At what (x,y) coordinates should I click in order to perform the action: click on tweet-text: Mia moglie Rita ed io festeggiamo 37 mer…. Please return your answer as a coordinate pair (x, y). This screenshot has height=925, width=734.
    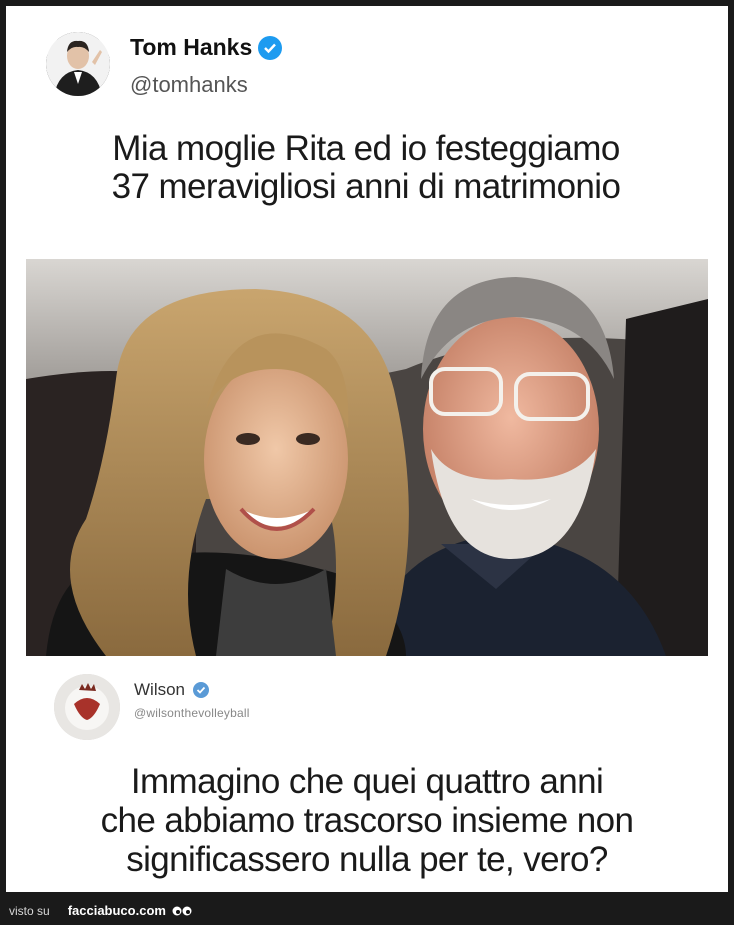
    Looking at the image, I should click on (366, 168).